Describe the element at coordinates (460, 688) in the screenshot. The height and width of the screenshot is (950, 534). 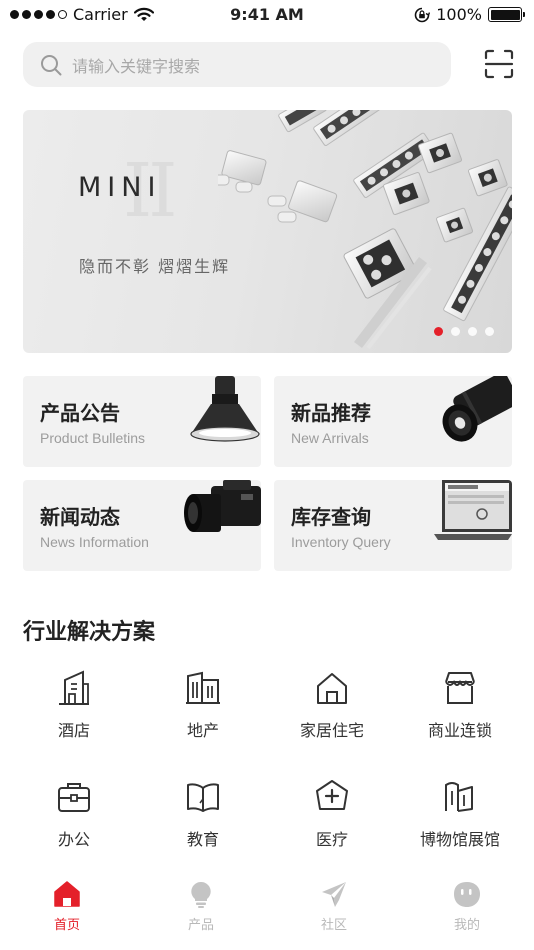
I see `store-icon` at that location.